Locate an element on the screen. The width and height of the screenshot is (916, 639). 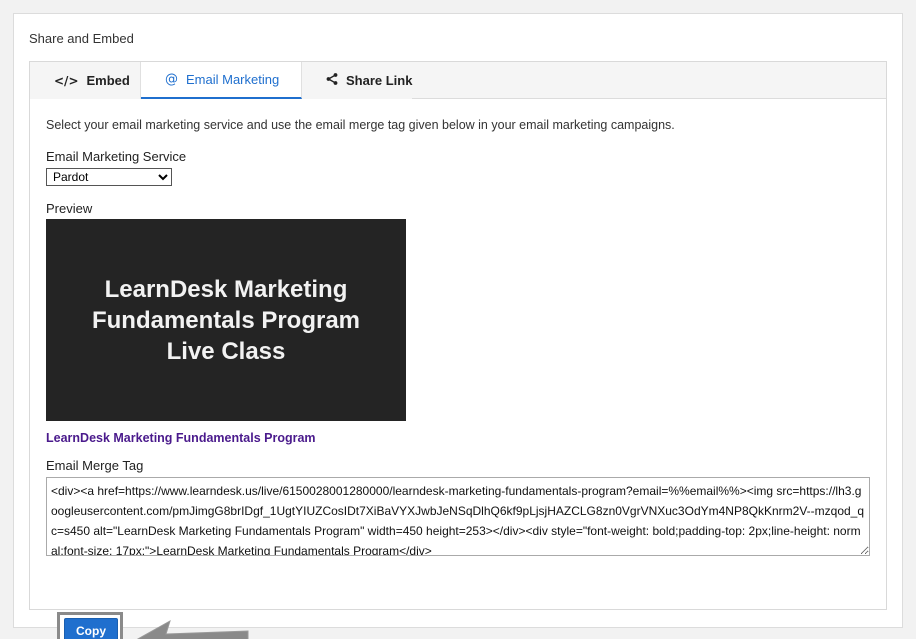
copy-button-highlight: Copy is located at coordinates (90, 625).